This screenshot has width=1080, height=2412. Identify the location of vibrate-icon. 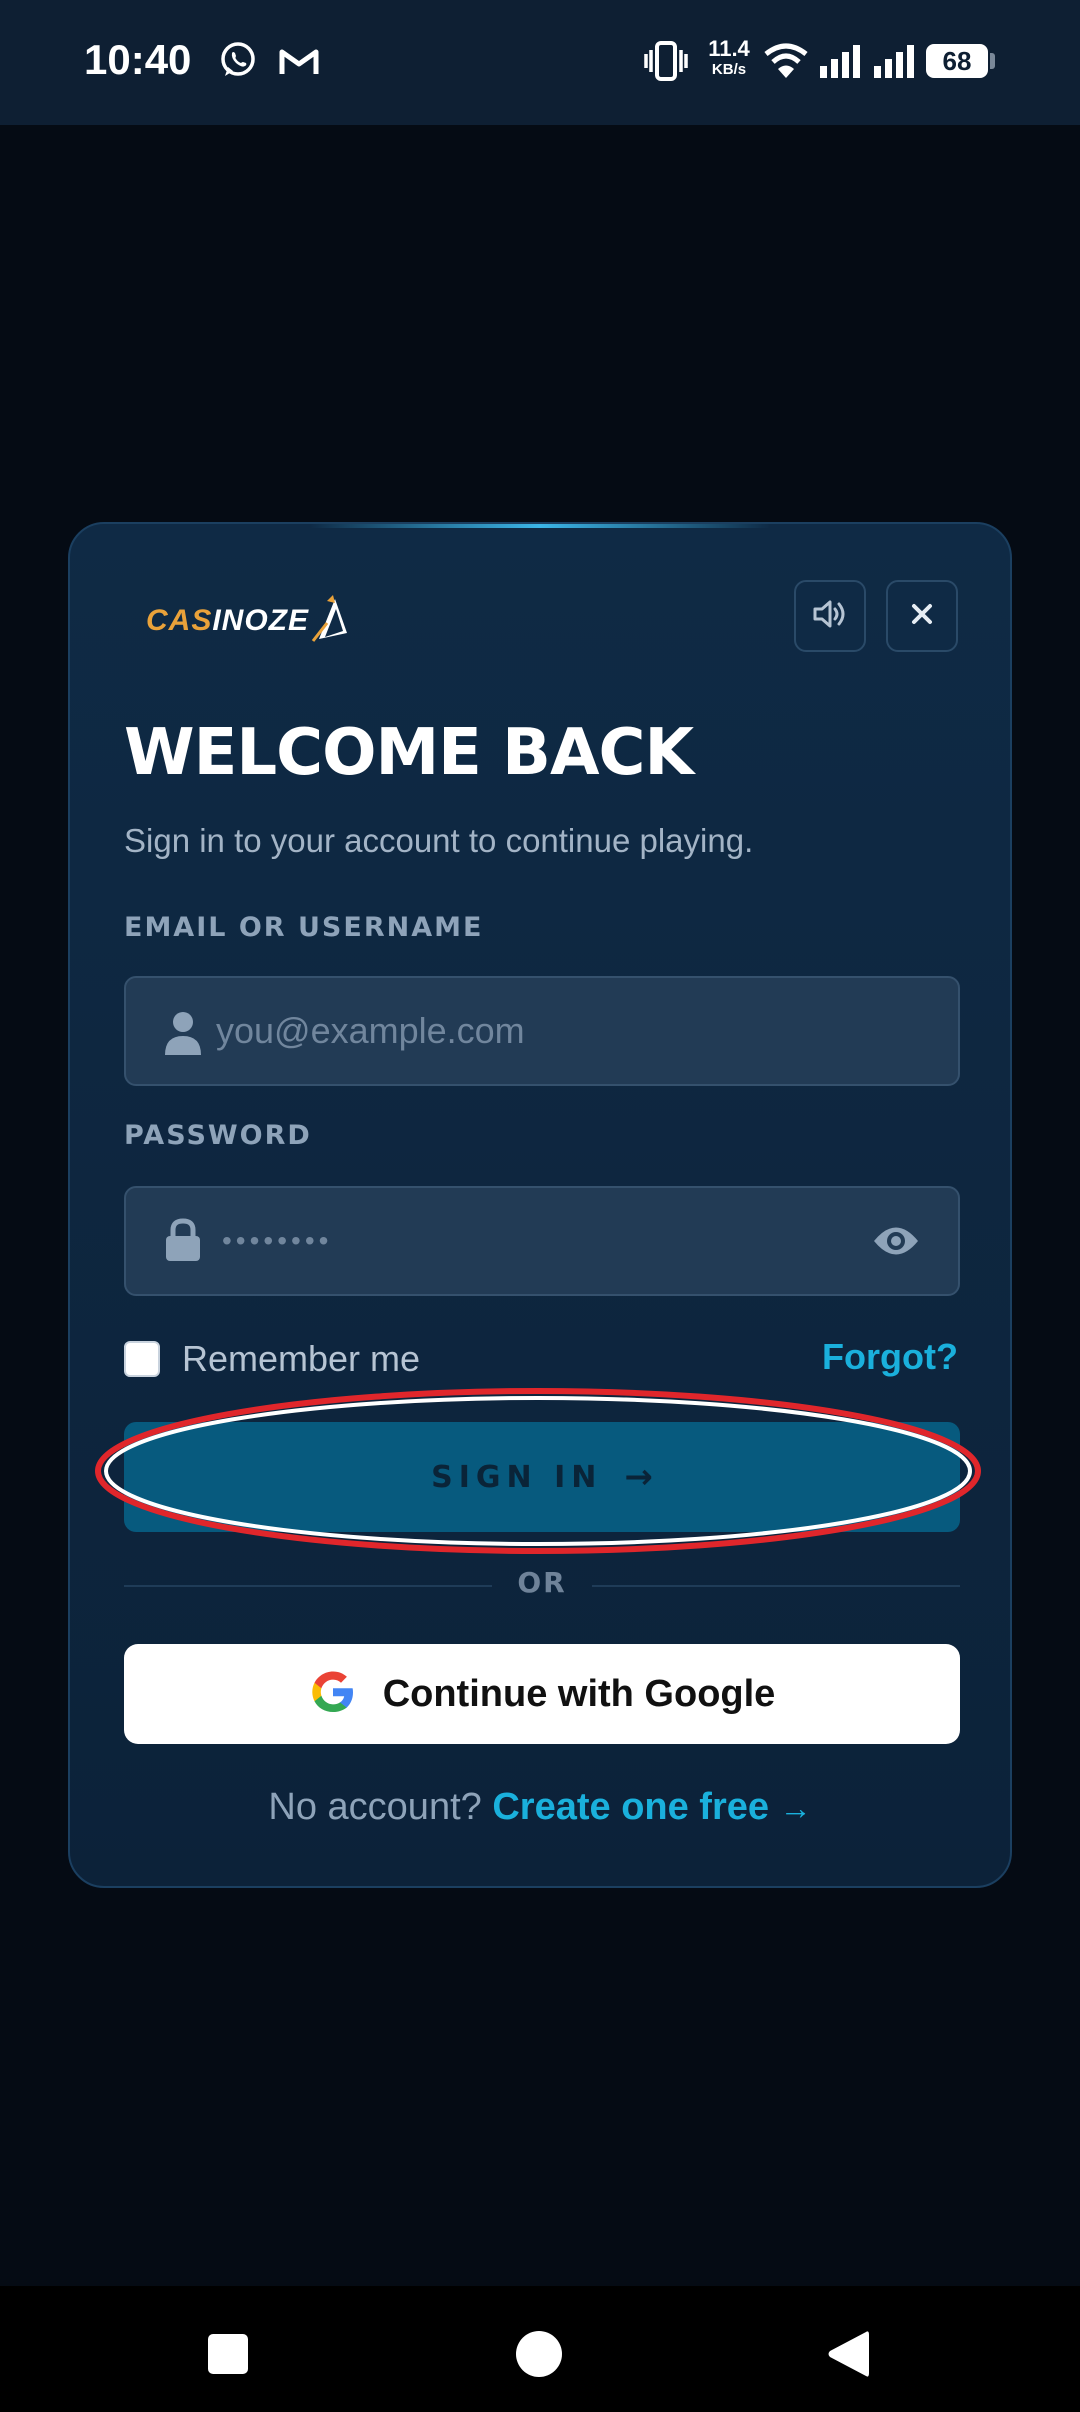
(666, 63).